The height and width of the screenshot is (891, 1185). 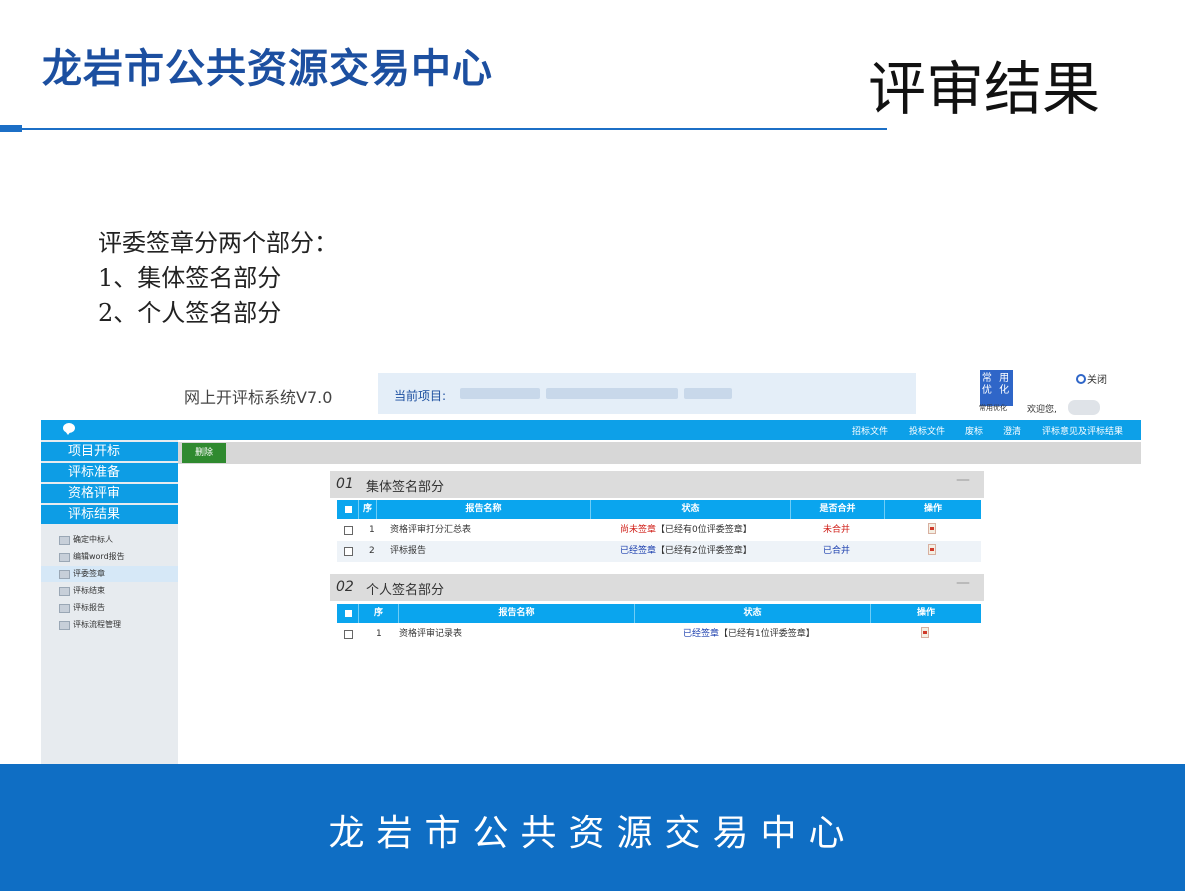 What do you see at coordinates (405, 487) in the screenshot?
I see `section-title: 集体签名部分` at bounding box center [405, 487].